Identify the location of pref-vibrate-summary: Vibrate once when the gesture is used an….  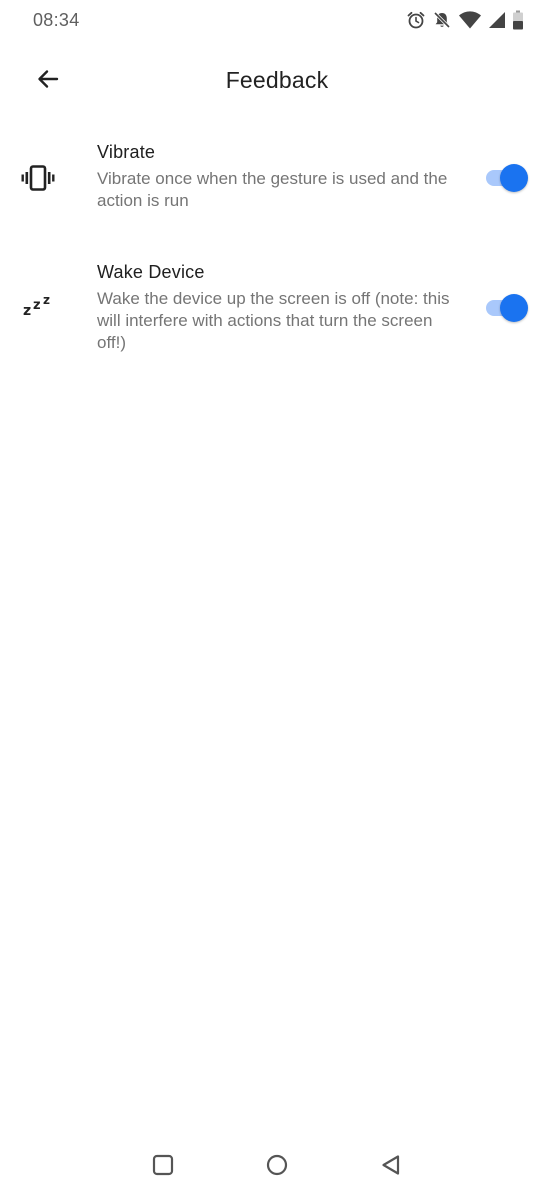
(272, 189).